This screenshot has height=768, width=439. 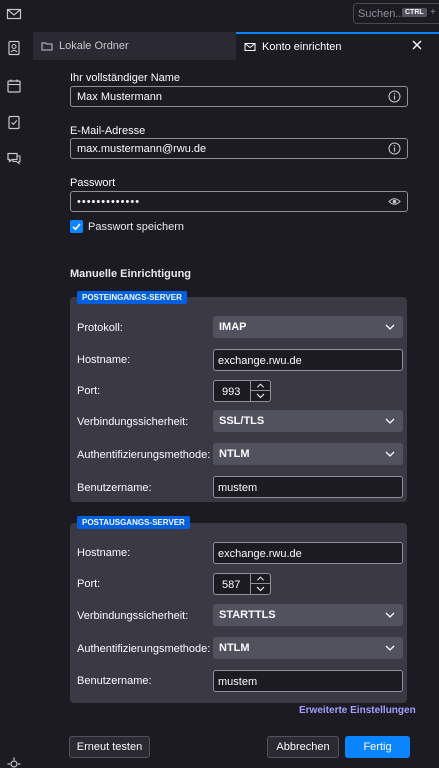 What do you see at coordinates (308, 487) in the screenshot?
I see `incoming-username-input: mustem` at bounding box center [308, 487].